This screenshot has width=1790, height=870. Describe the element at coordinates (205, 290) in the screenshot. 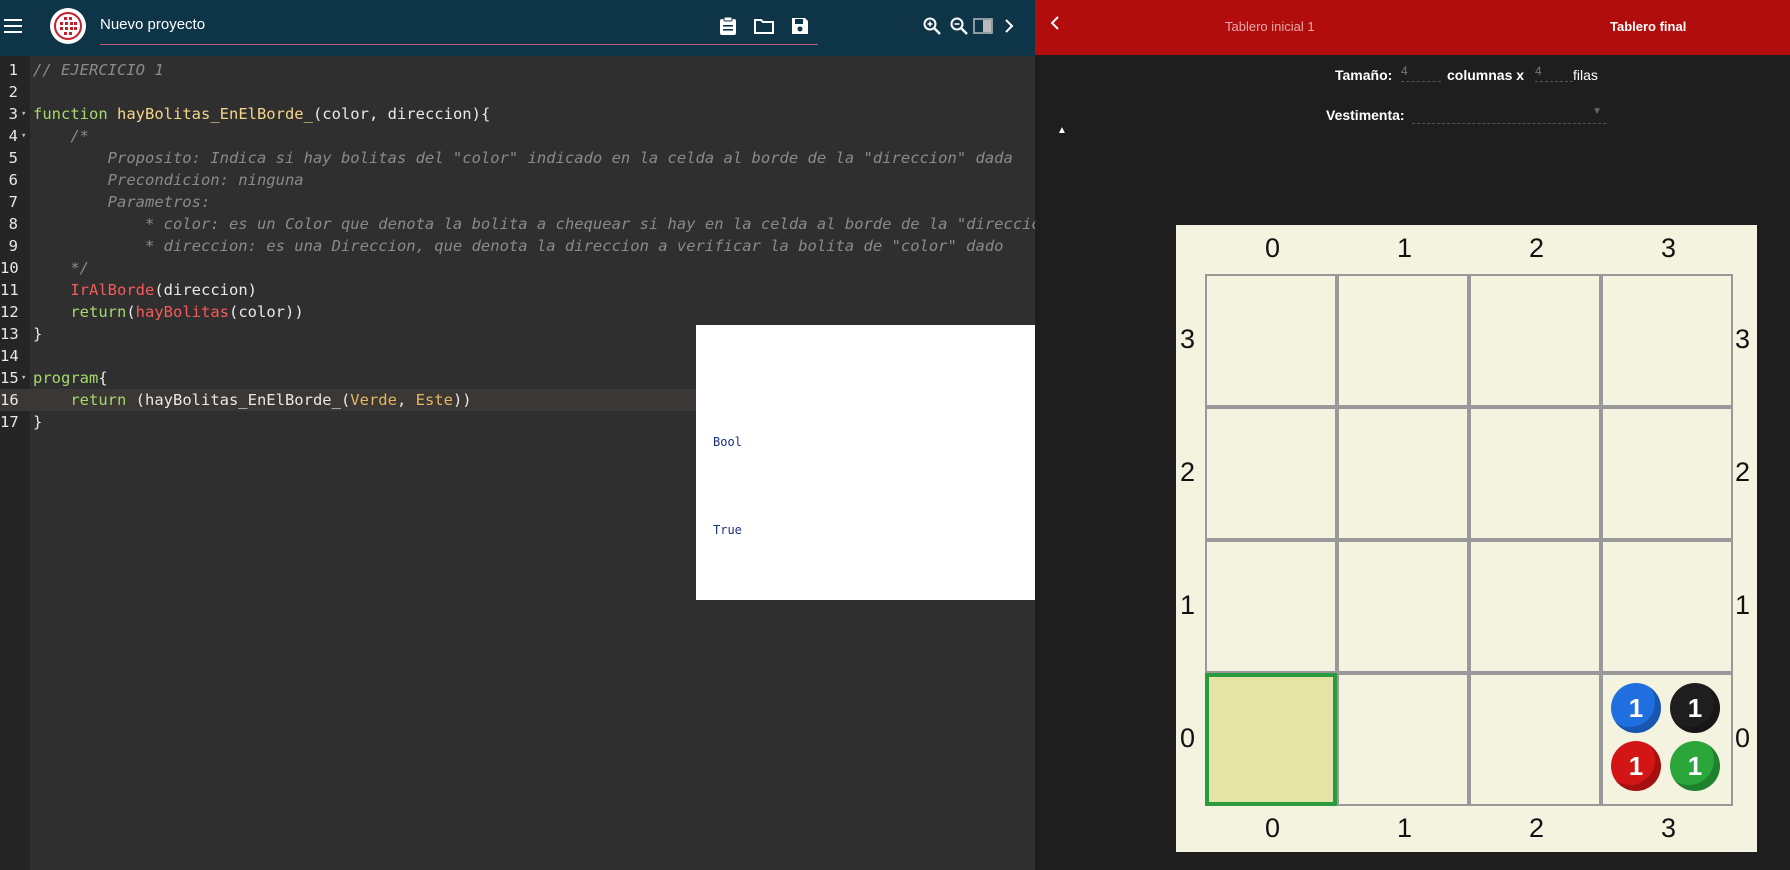

I see `code-token: (direccion)` at that location.